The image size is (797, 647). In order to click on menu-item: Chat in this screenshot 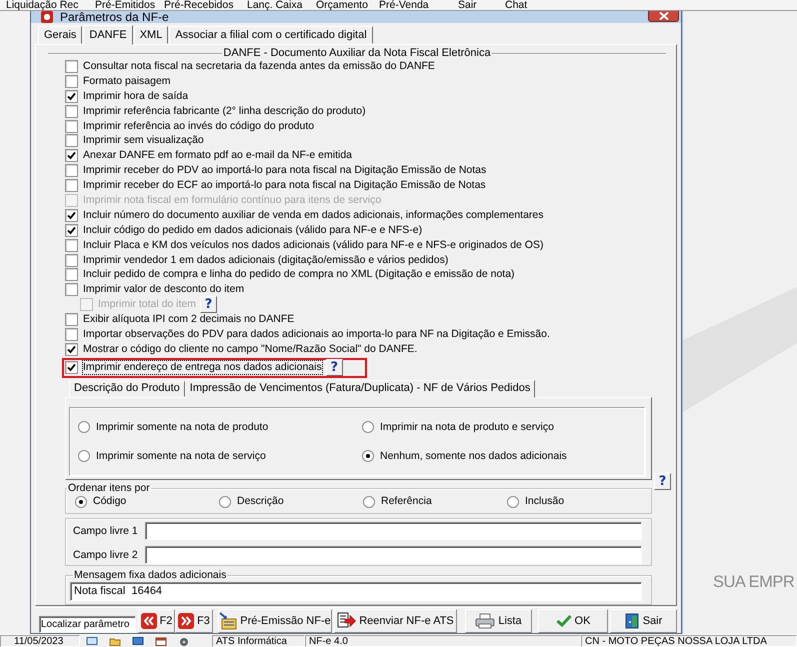, I will do `click(651, 5)`.